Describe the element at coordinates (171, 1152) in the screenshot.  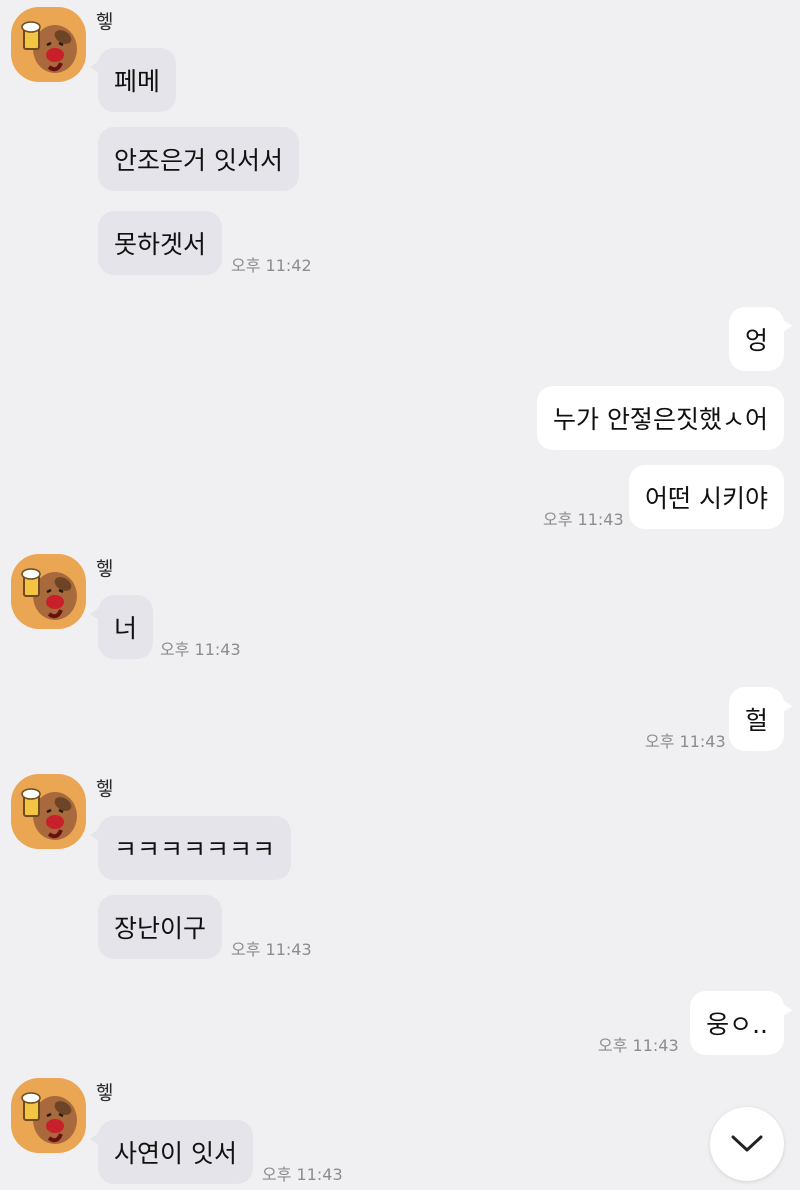
I see `message-bubble: 사연이 잇서` at that location.